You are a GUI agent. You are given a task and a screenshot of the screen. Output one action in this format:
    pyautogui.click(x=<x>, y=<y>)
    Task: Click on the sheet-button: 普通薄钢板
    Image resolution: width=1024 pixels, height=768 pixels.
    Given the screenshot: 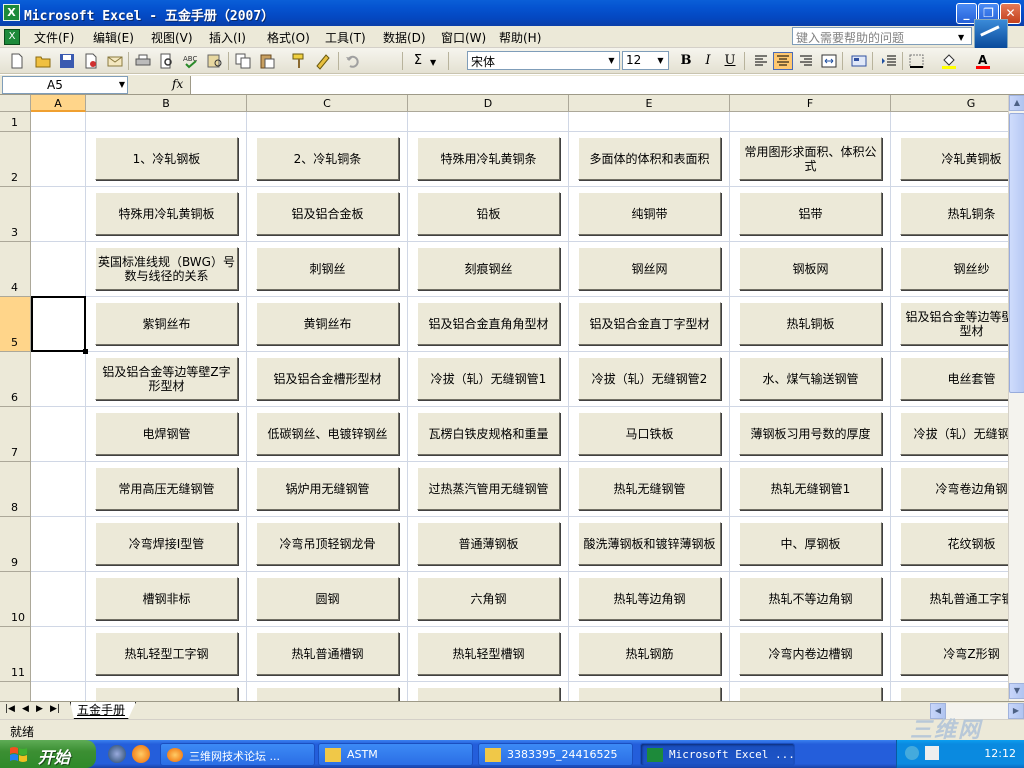 What is the action you would take?
    pyautogui.click(x=488, y=543)
    